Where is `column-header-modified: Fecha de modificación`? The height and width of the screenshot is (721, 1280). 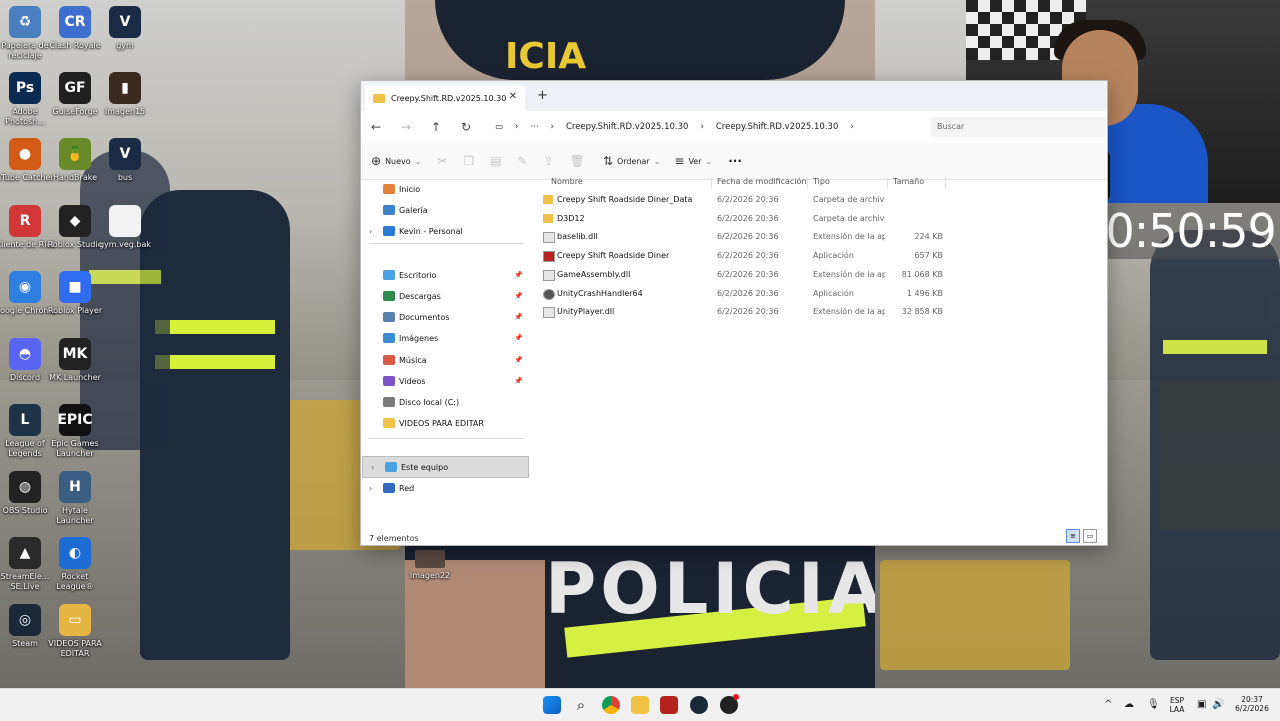
column-header-modified: Fecha de modificación is located at coordinates (761, 182).